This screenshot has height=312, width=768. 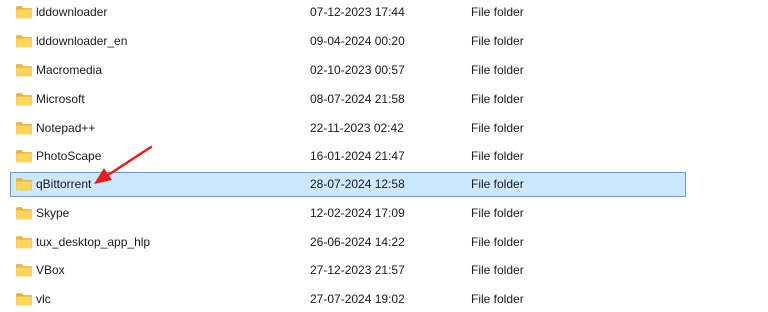 I want to click on file-date-modified: 08-07-2024 21:58, so click(x=357, y=99).